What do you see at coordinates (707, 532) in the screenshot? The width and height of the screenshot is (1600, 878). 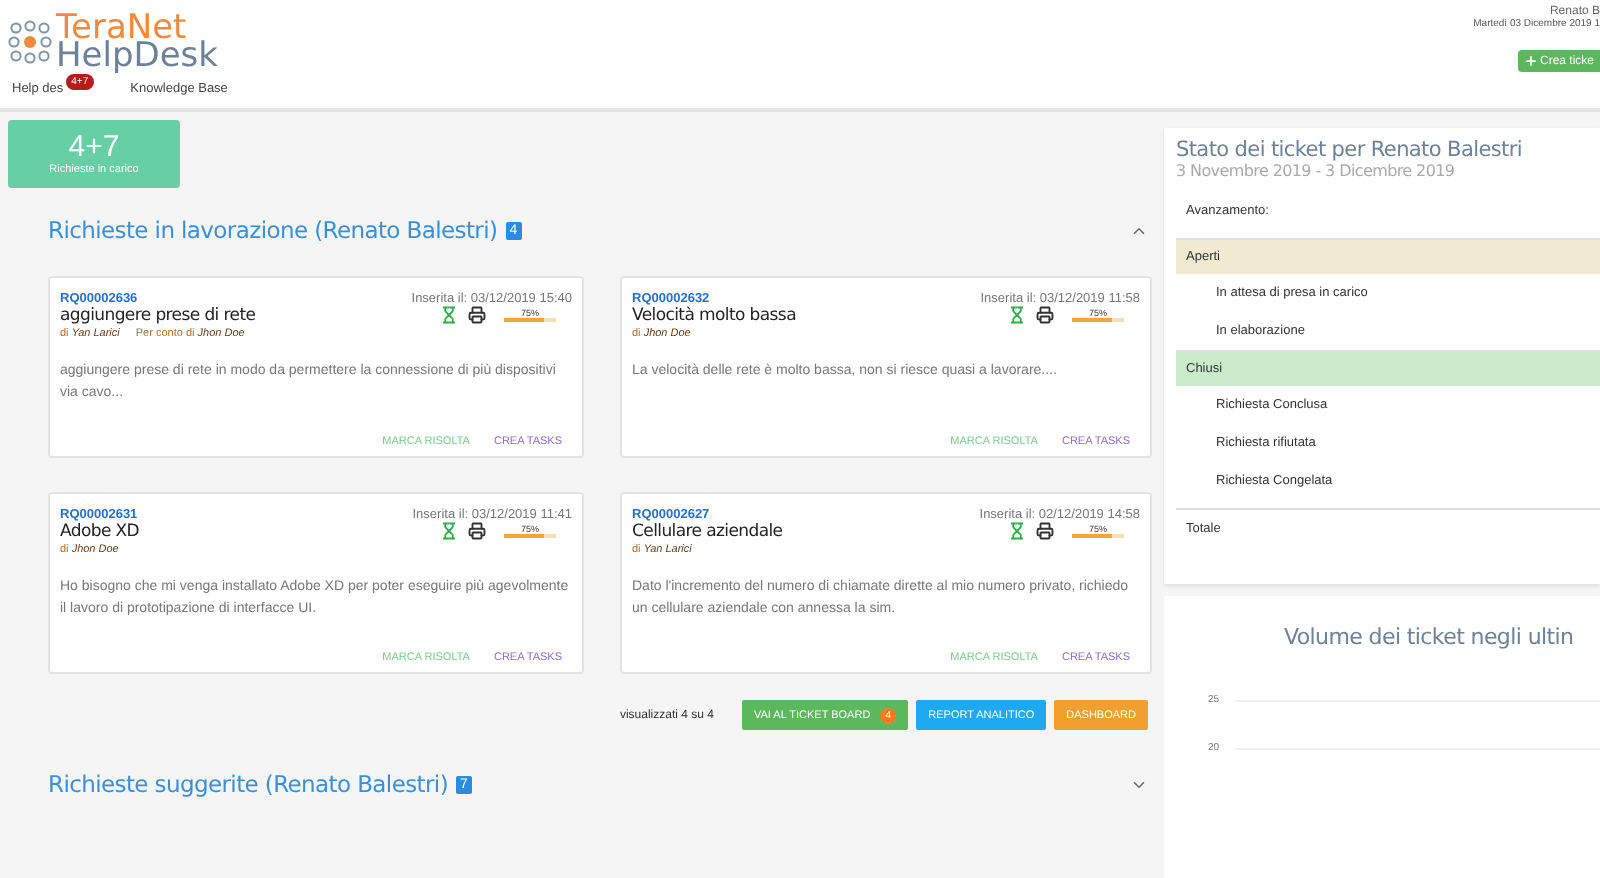 I see `ticket-title: Cellulare aziendale` at bounding box center [707, 532].